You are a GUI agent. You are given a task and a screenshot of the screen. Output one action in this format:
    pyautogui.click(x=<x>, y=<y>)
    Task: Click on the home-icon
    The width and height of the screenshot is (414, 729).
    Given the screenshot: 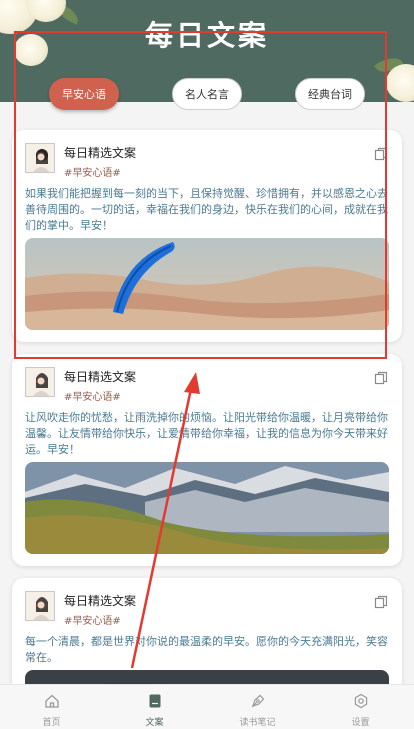 What is the action you would take?
    pyautogui.click(x=52, y=701)
    